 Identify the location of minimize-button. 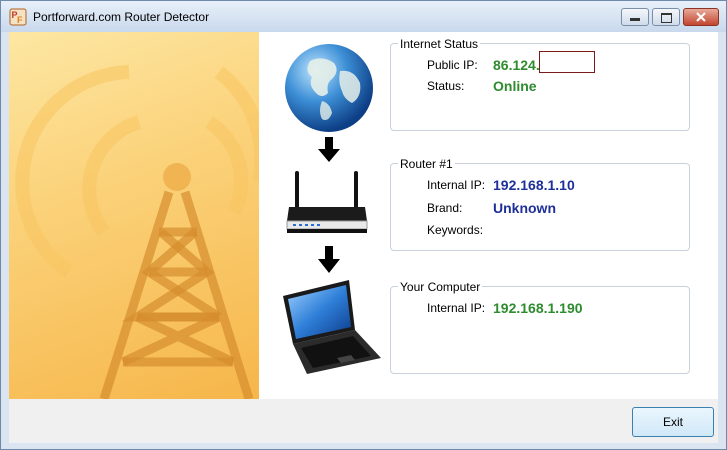
(635, 17).